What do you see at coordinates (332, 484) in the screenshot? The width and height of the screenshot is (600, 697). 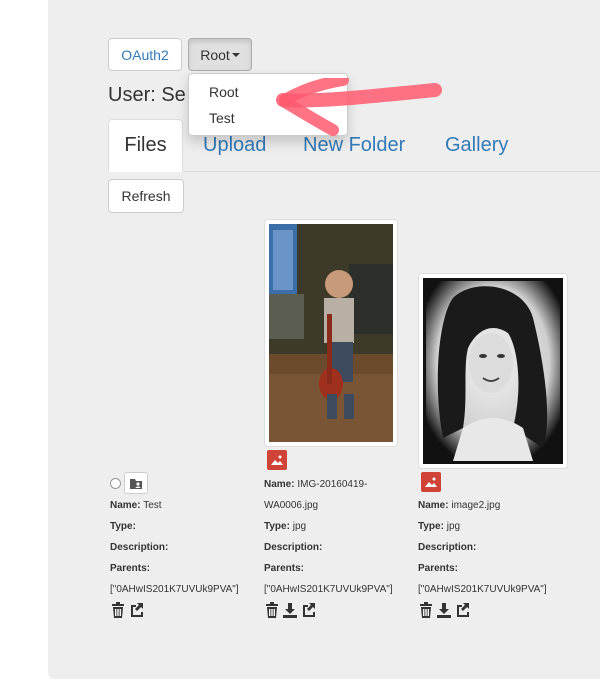 I see `item-name: IMG-20160419-` at bounding box center [332, 484].